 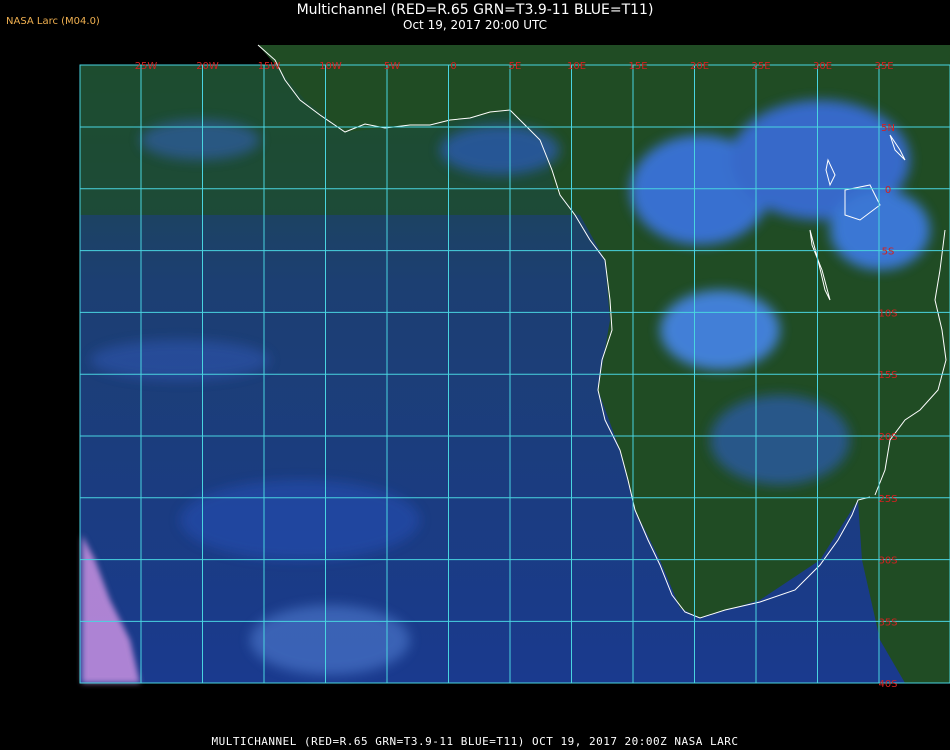 What do you see at coordinates (887, 622) in the screenshot?
I see `latitude-label: 35S` at bounding box center [887, 622].